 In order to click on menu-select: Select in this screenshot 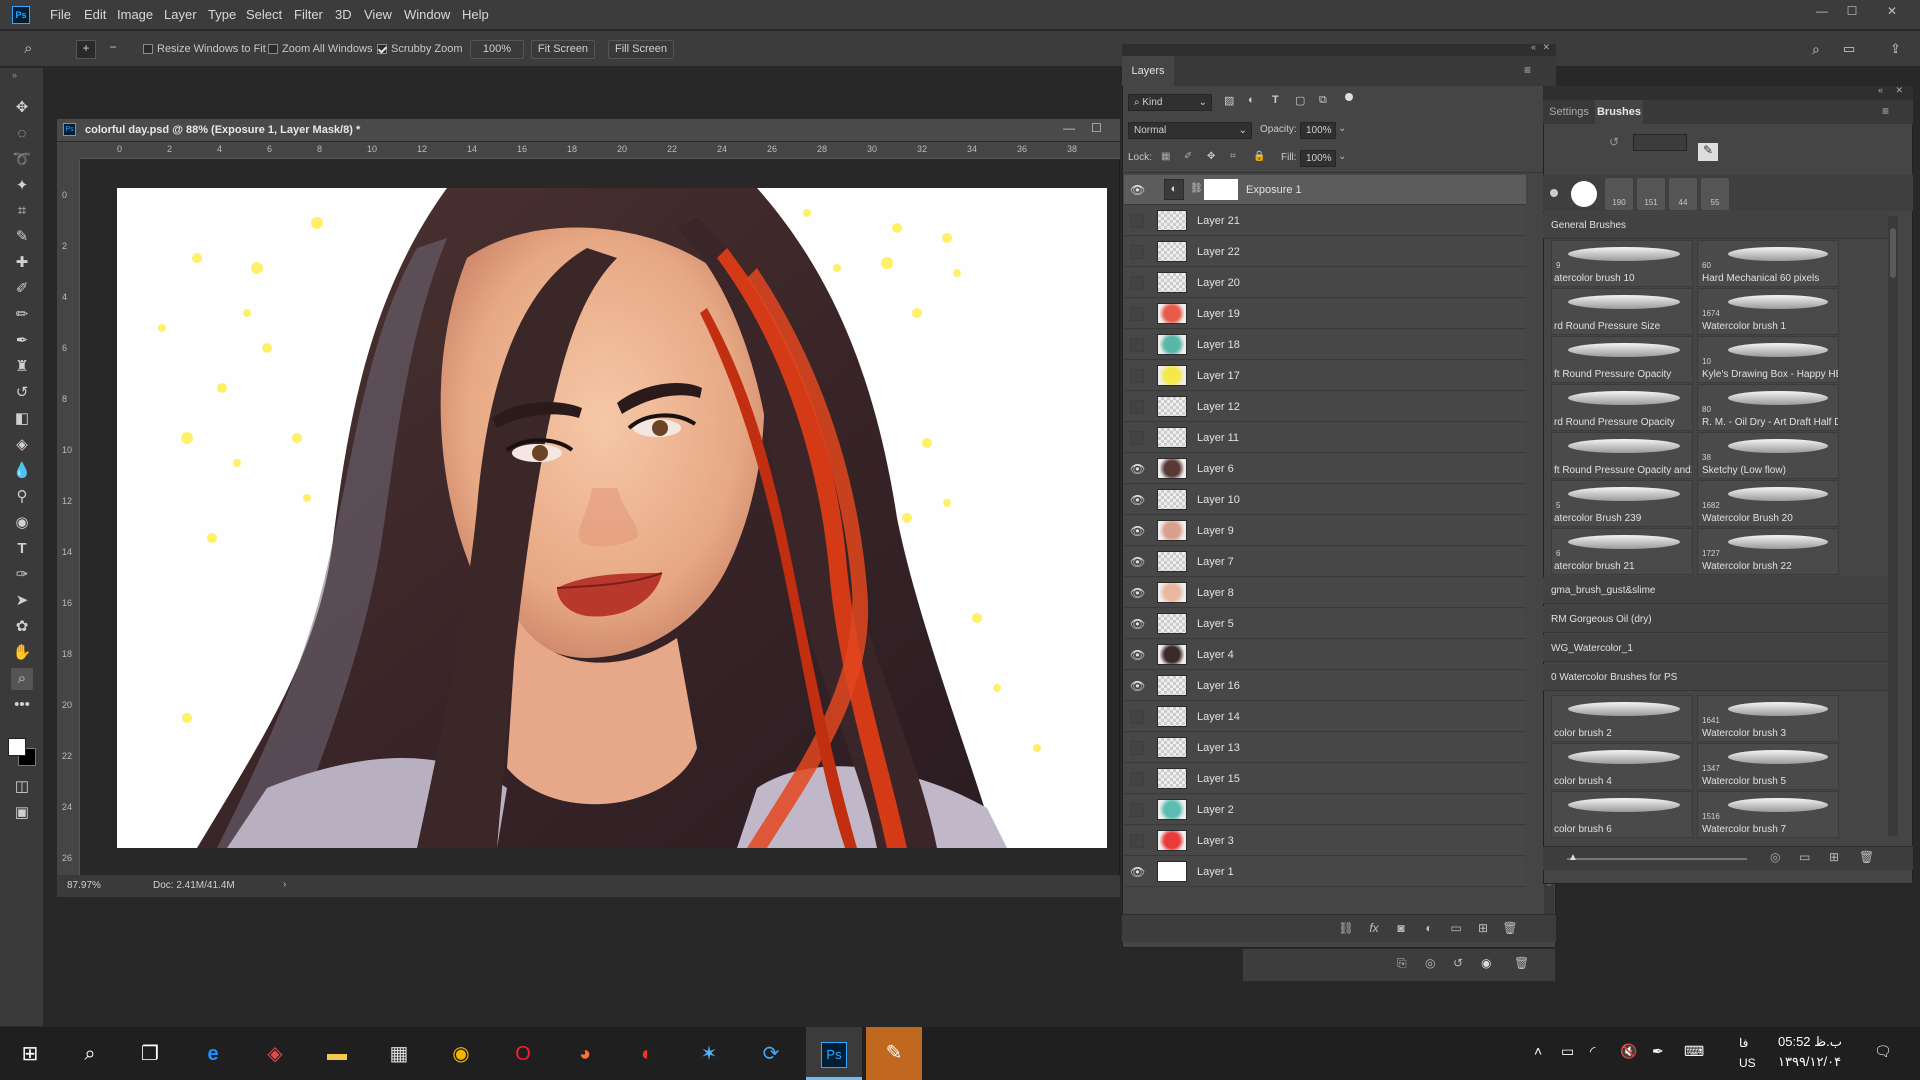, I will do `click(264, 14)`.